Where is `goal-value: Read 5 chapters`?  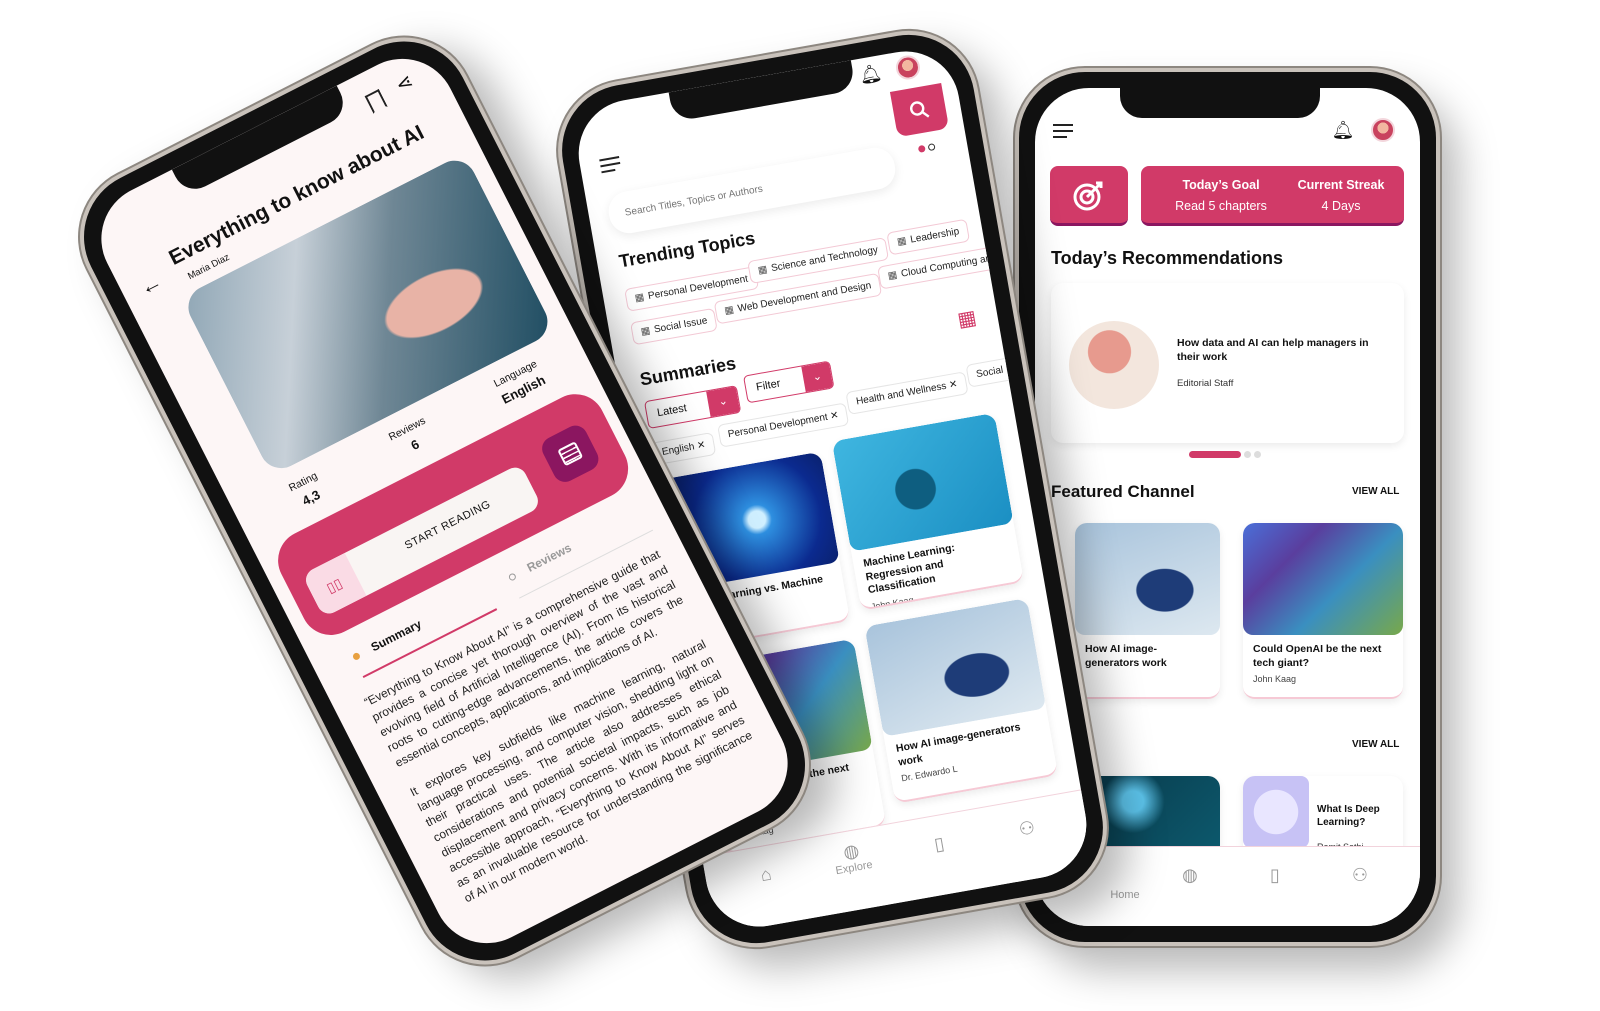 goal-value: Read 5 chapters is located at coordinates (1221, 206).